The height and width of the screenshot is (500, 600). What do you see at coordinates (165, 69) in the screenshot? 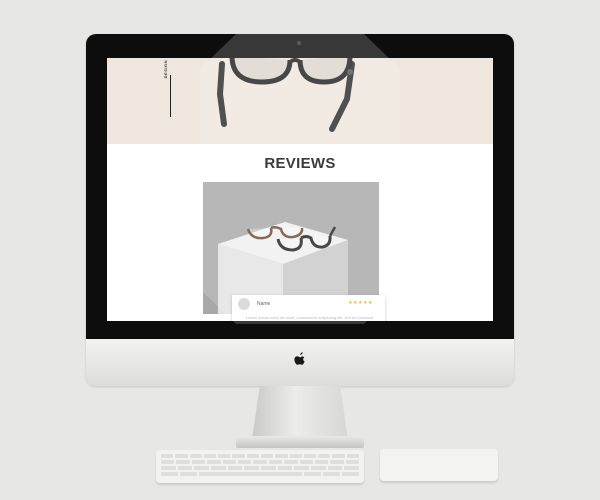
I see `hero-side-label: DESIGN` at bounding box center [165, 69].